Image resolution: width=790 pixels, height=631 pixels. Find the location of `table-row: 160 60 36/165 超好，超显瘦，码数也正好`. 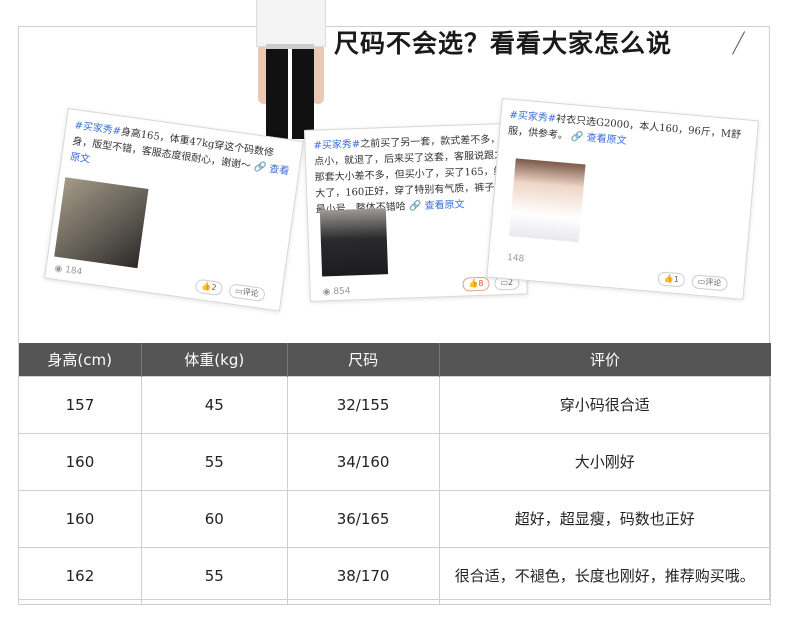

table-row: 160 60 36/165 超好，超显瘦，码数也正好 is located at coordinates (394, 519).